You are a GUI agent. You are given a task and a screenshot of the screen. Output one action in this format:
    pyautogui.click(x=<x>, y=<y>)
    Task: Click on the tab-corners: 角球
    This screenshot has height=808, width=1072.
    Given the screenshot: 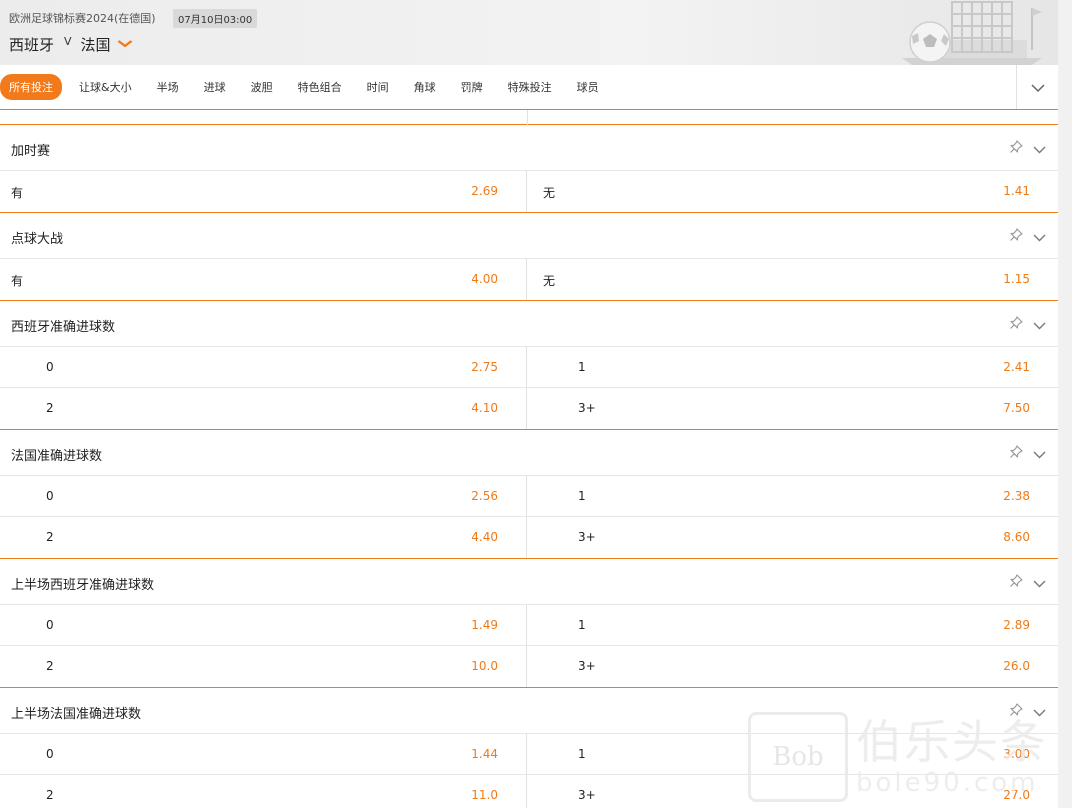 What is the action you would take?
    pyautogui.click(x=425, y=87)
    